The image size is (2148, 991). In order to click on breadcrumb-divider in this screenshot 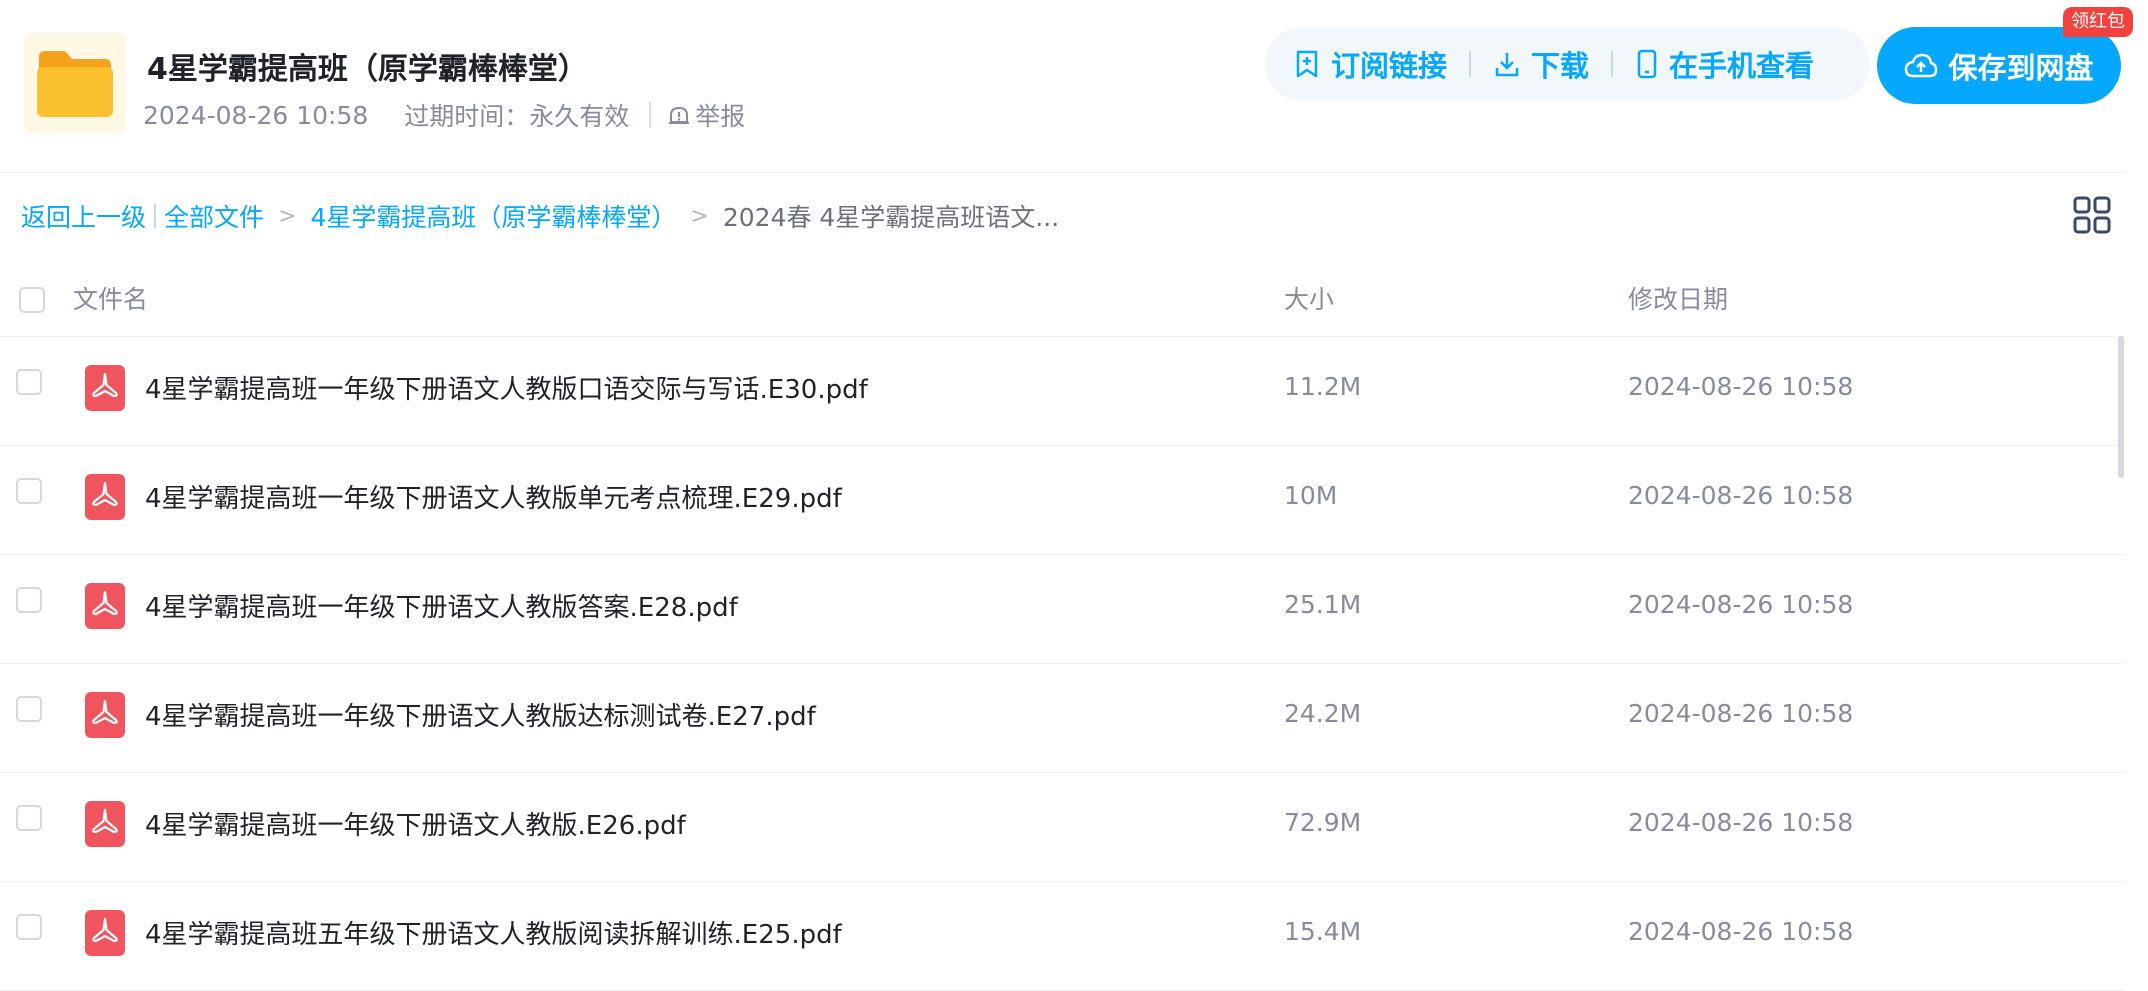, I will do `click(155, 216)`.